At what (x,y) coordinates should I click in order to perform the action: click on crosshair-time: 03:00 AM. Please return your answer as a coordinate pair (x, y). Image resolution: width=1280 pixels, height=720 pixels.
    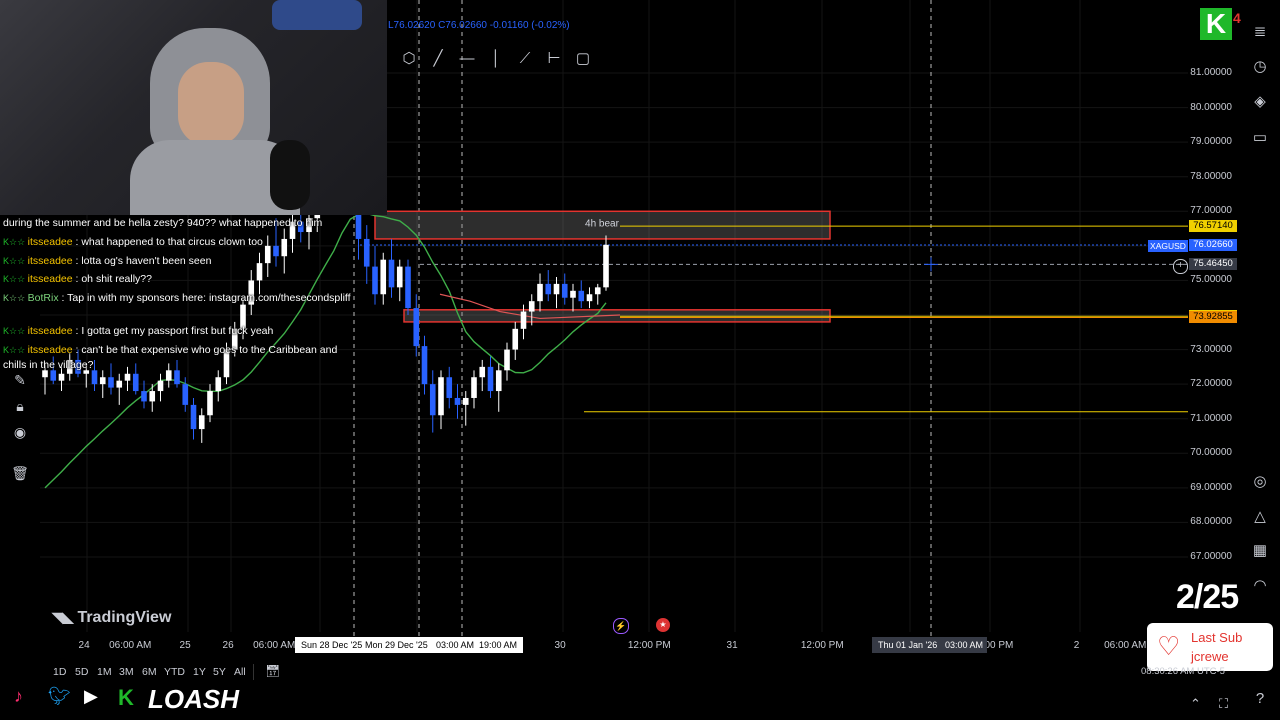
    Looking at the image, I should click on (964, 645).